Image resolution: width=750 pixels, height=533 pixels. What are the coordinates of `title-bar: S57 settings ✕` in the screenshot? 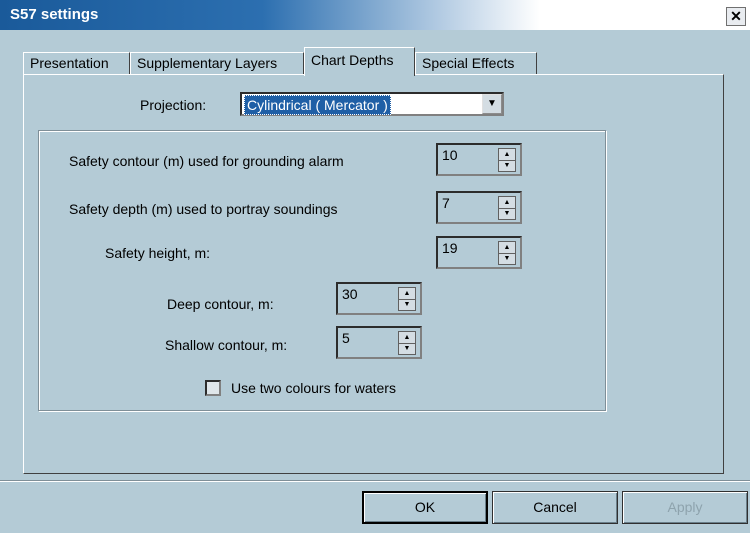 It's located at (375, 15).